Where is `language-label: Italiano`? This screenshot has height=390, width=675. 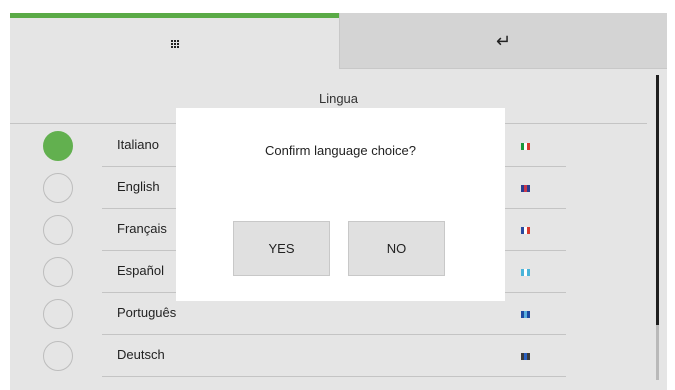
language-label: Italiano is located at coordinates (138, 144).